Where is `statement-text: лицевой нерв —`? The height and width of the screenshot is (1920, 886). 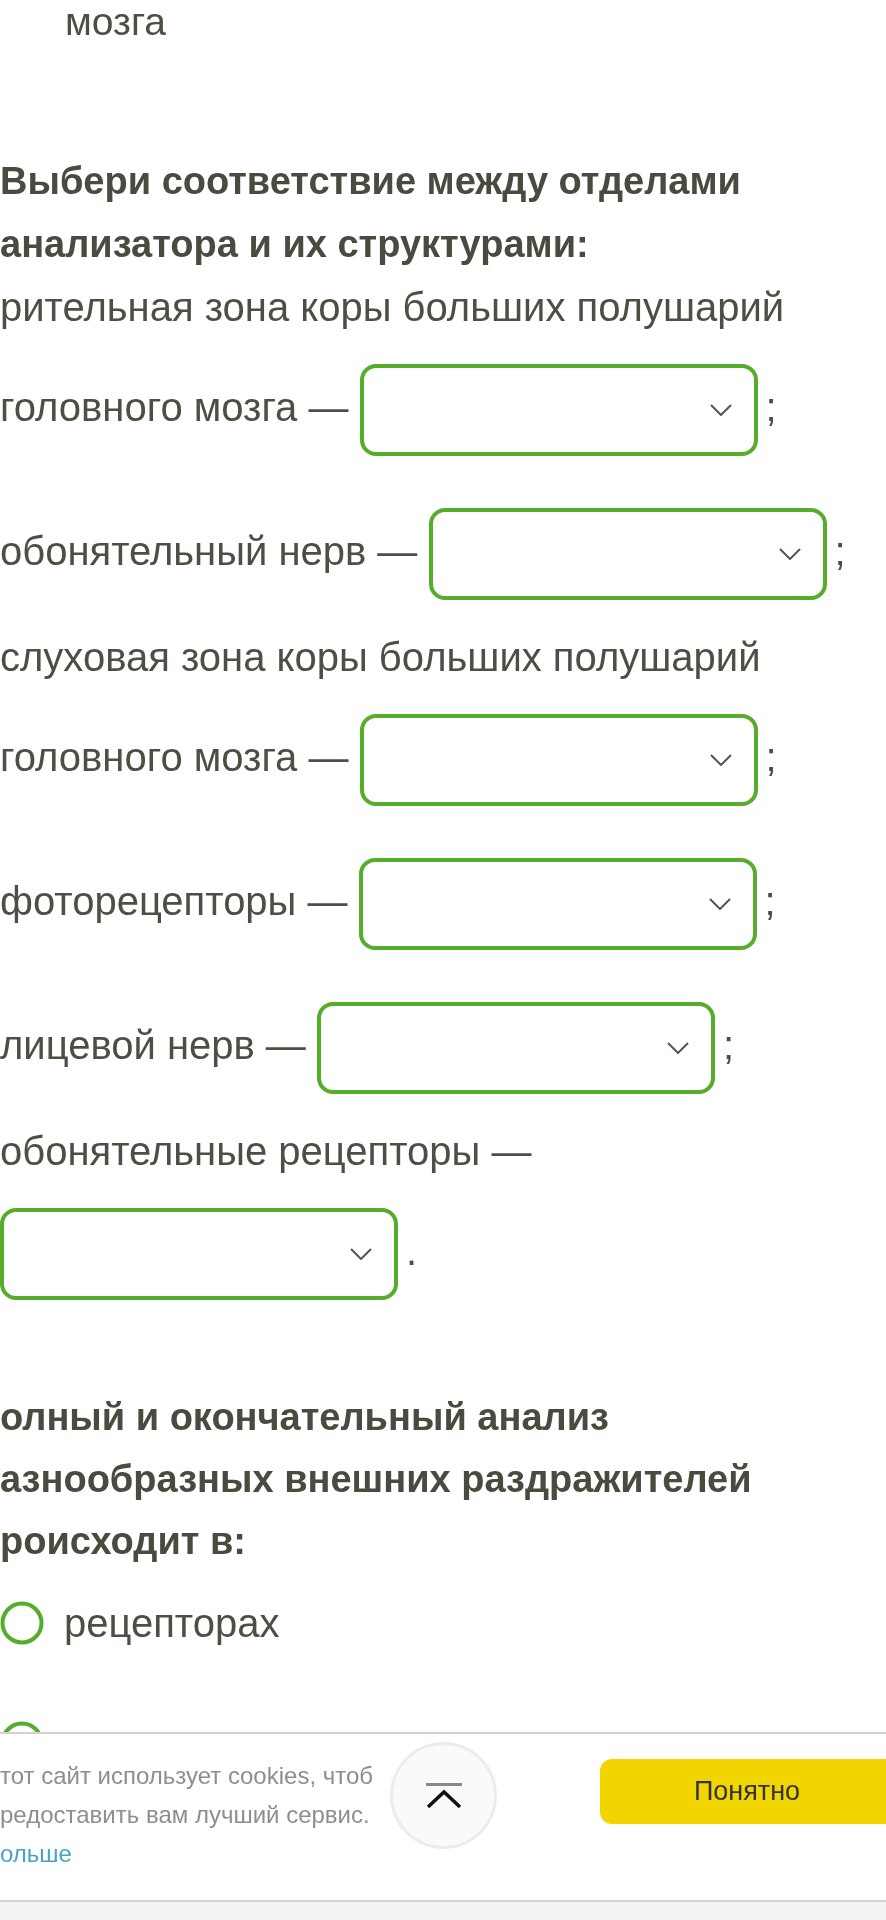
statement-text: лицевой нерв — is located at coordinates (153, 1044).